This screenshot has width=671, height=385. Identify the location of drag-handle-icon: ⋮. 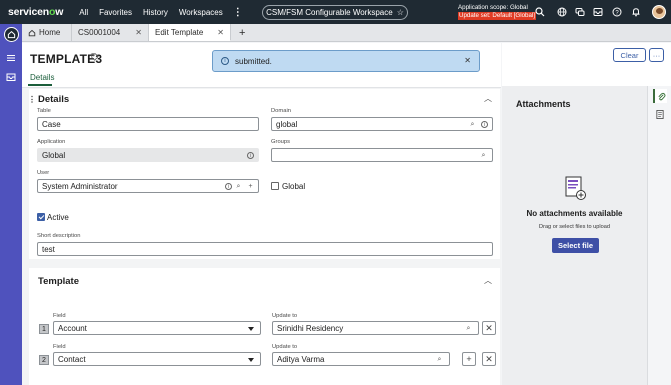
(32, 99).